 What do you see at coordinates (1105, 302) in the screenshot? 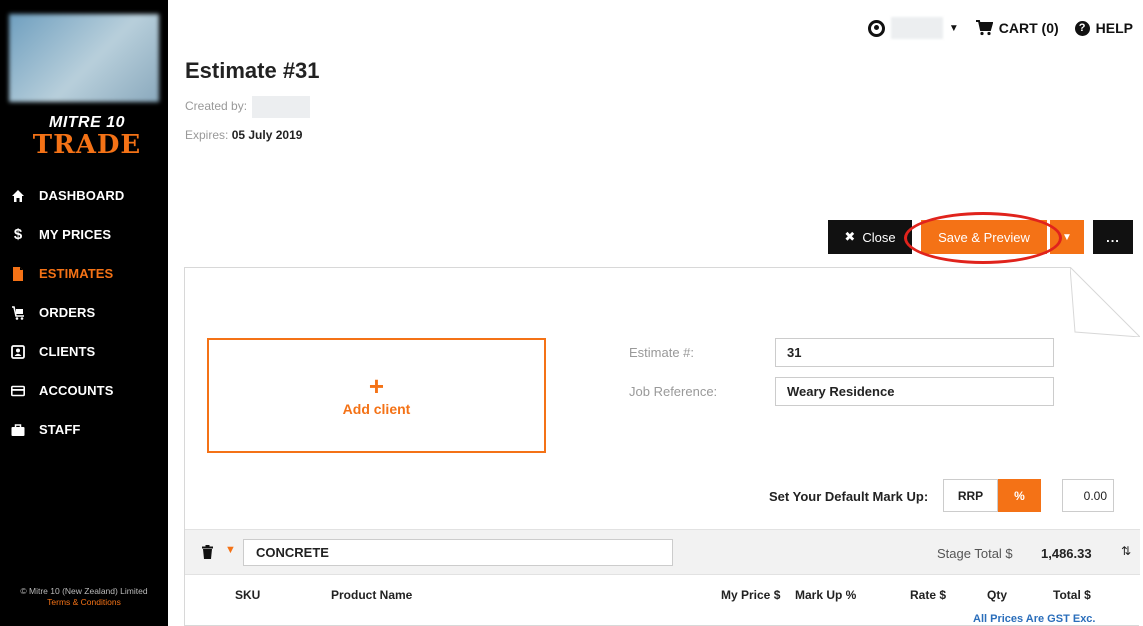
I see `page-fold-corner` at bounding box center [1105, 302].